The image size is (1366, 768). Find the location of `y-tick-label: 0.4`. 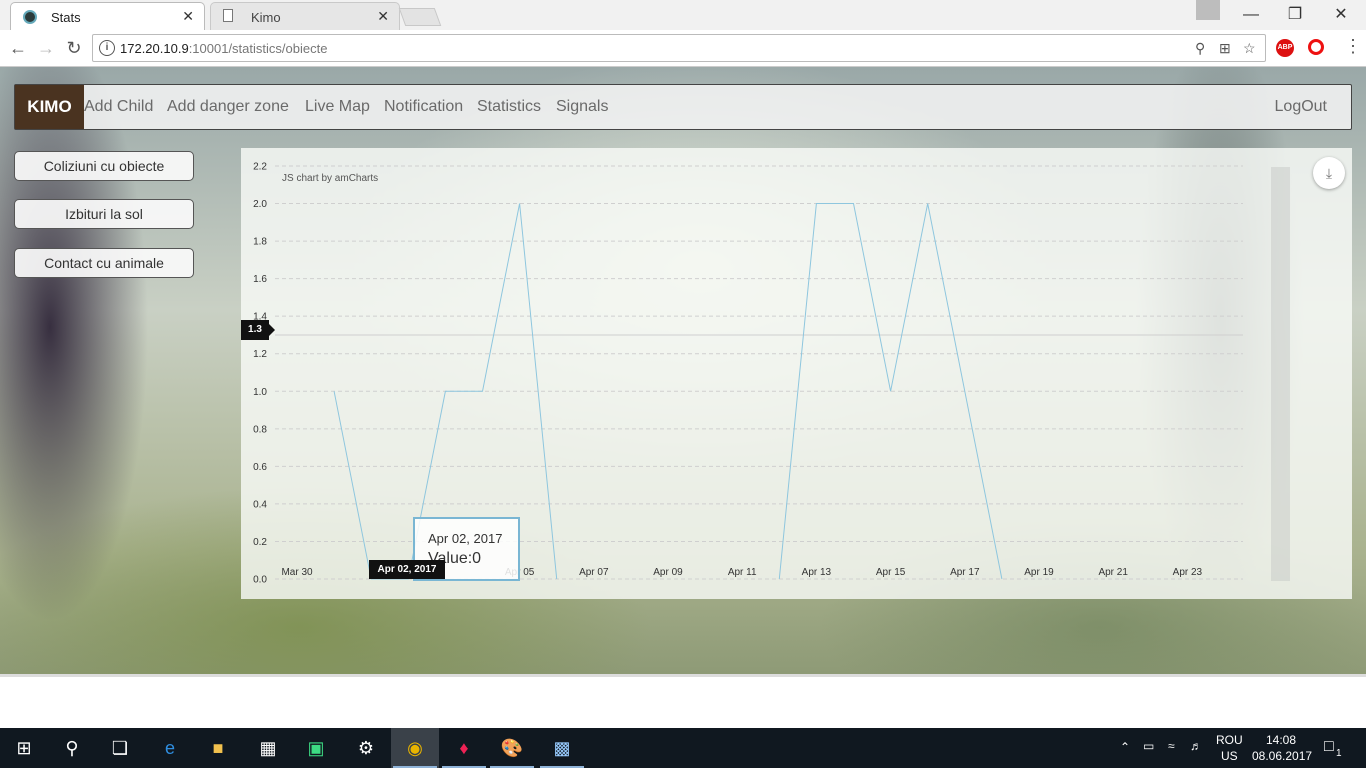

y-tick-label: 0.4 is located at coordinates (260, 504).